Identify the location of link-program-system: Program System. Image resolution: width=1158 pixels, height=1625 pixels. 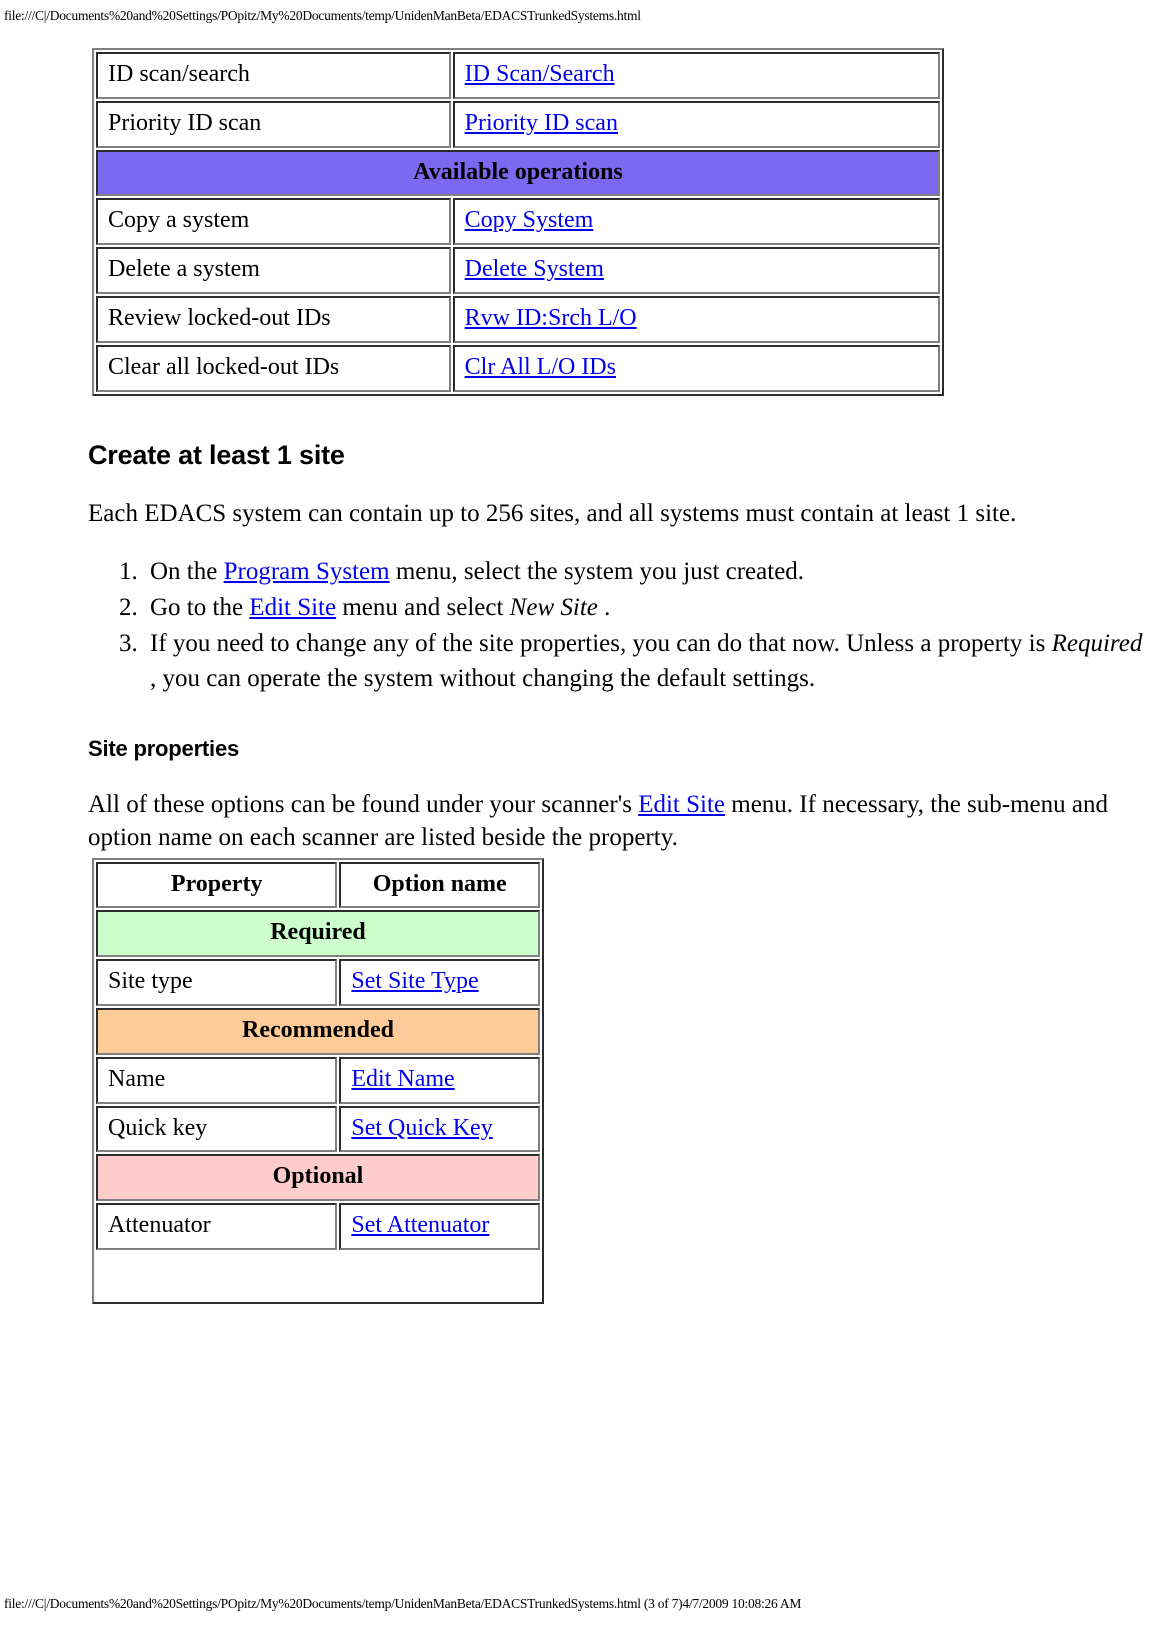
(307, 571).